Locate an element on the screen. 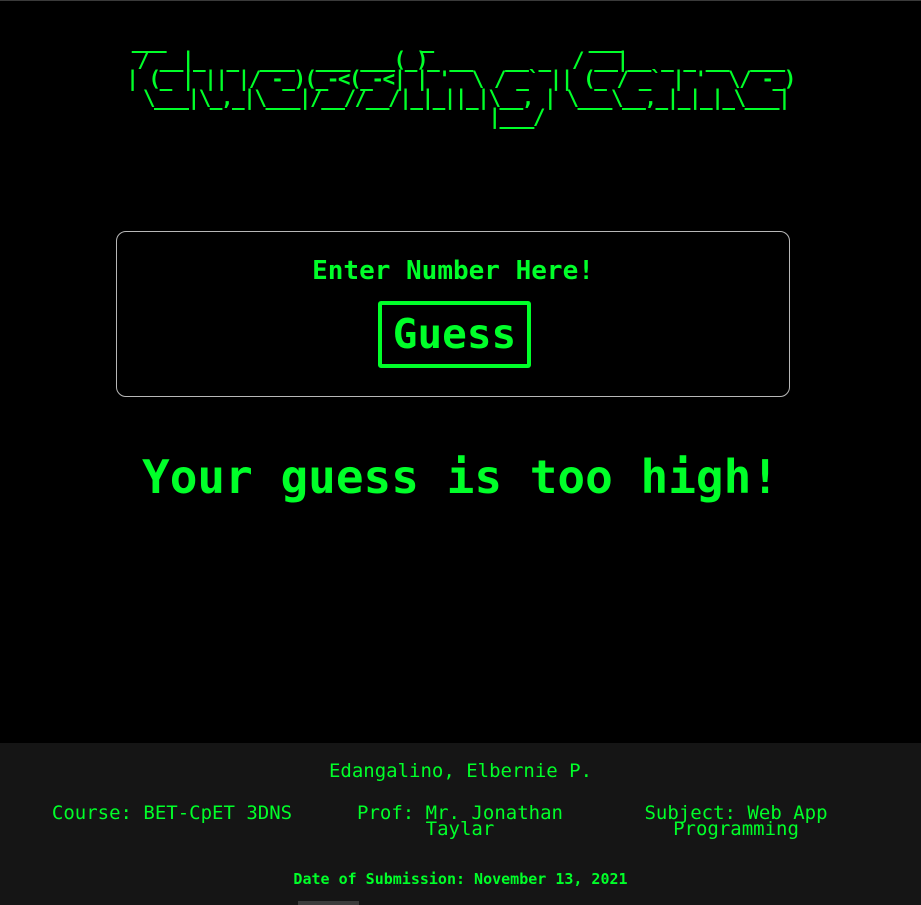  professor-info: Prof: Mr. Jonathan Taylar is located at coordinates (460, 821).